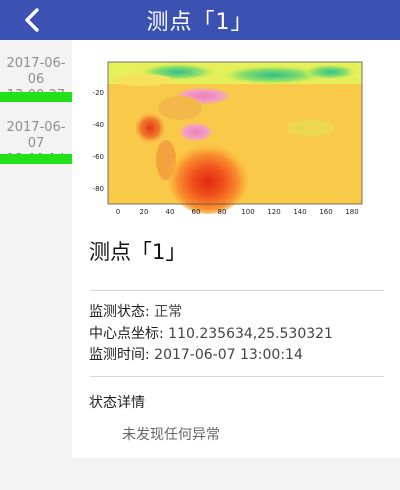 The height and width of the screenshot is (490, 400). Describe the element at coordinates (98, 93) in the screenshot. I see `y-tick-label: -20` at that location.